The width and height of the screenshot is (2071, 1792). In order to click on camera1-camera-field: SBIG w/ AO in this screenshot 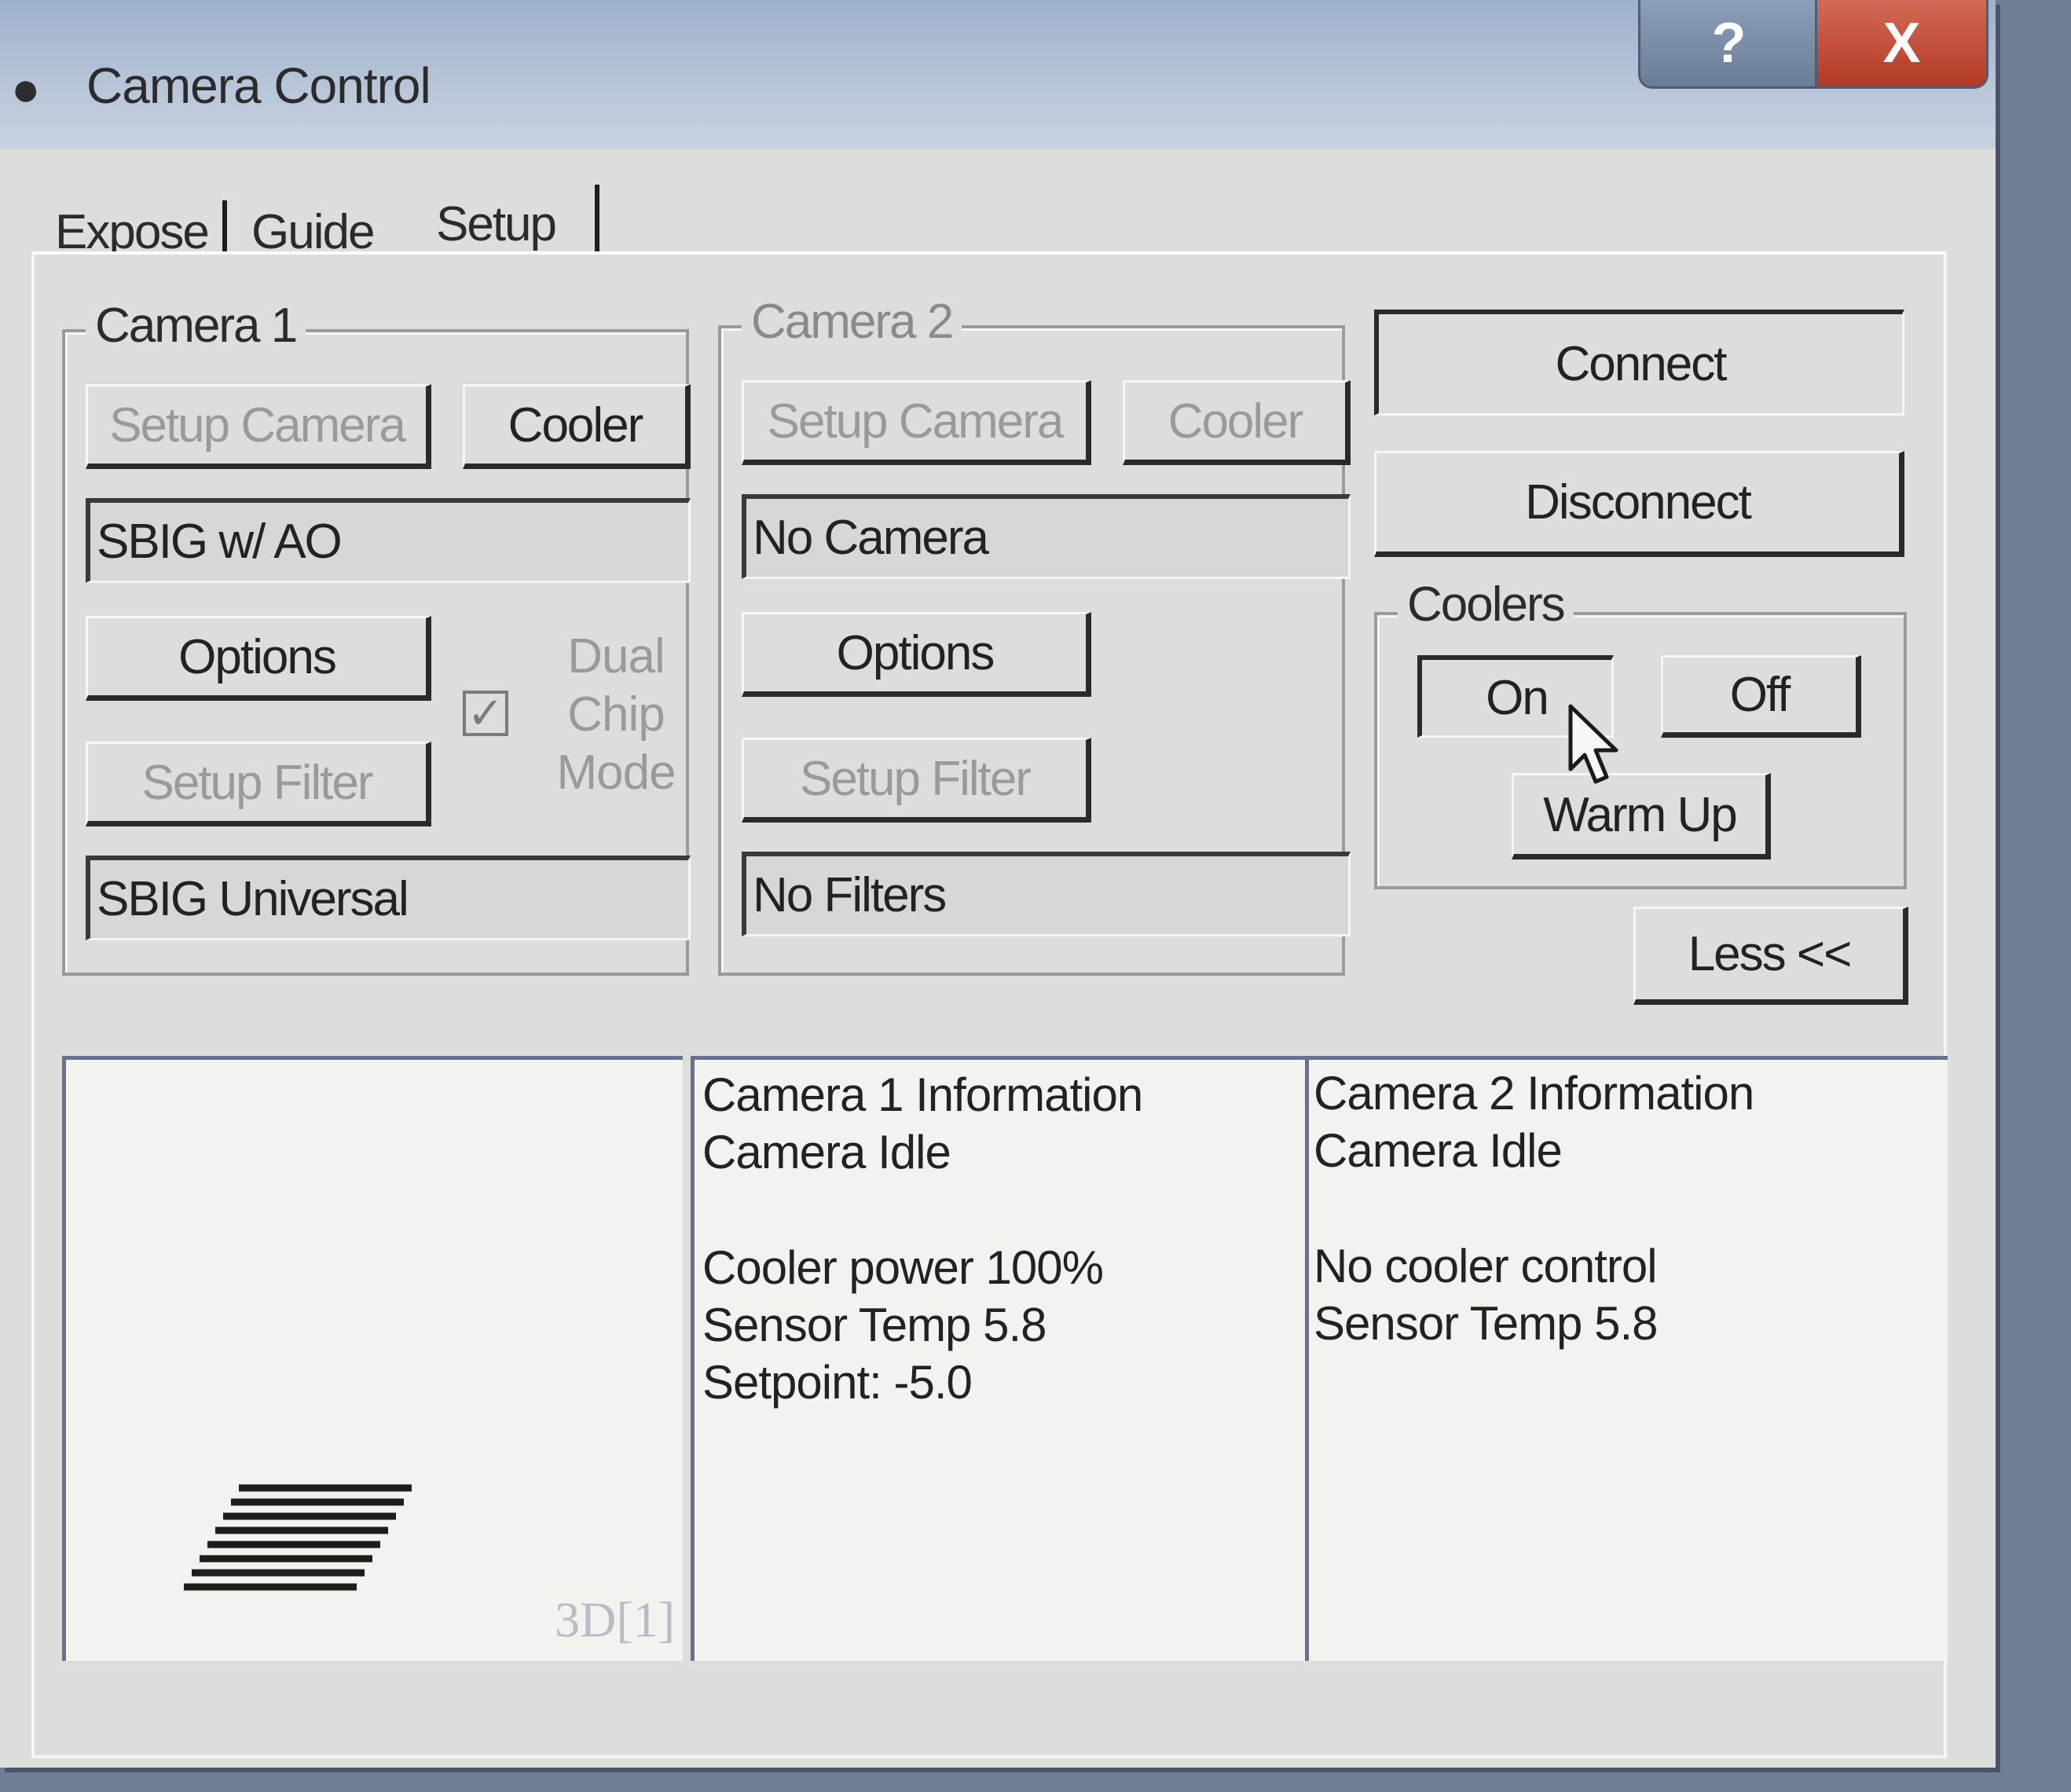, I will do `click(388, 540)`.